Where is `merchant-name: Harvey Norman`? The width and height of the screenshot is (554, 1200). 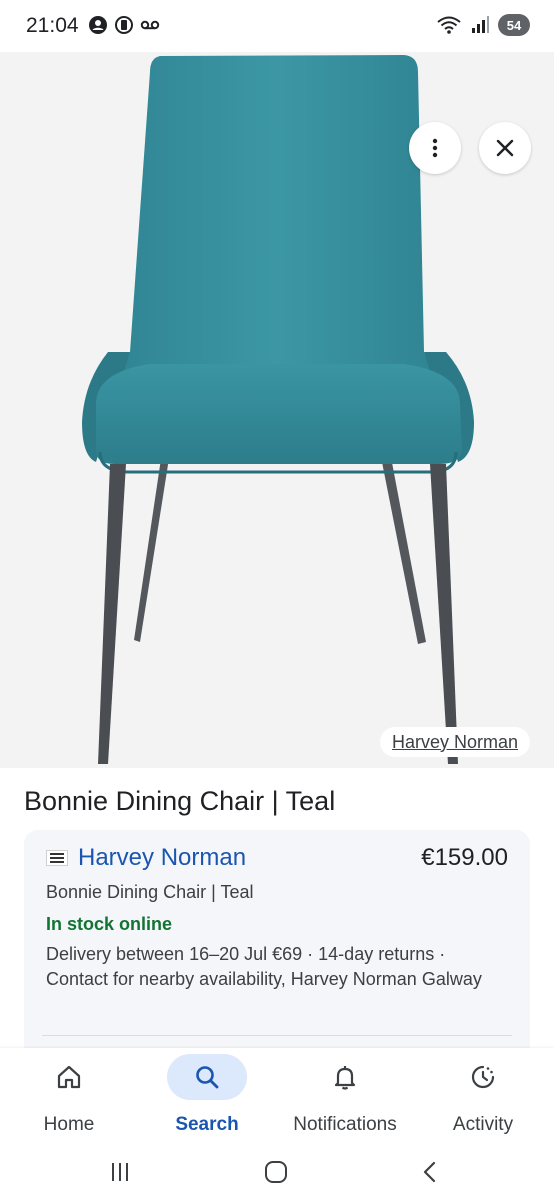
merchant-name: Harvey Norman is located at coordinates (162, 858).